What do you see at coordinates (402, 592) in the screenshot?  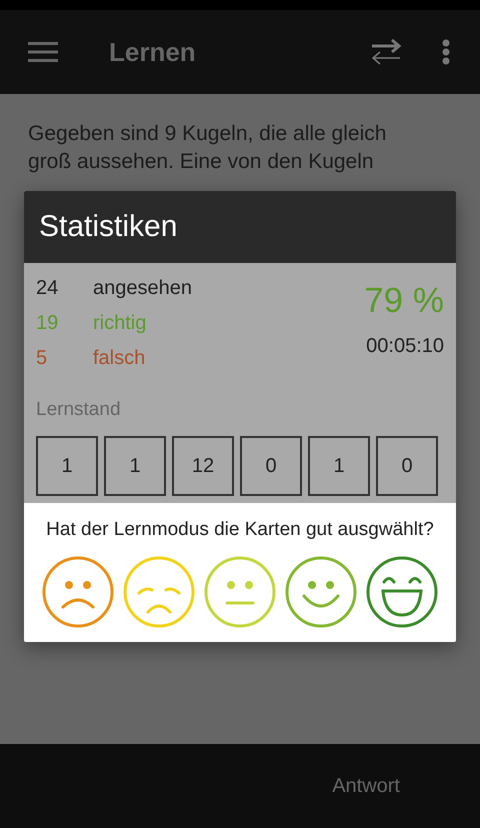 I see `laughing-face-icon` at bounding box center [402, 592].